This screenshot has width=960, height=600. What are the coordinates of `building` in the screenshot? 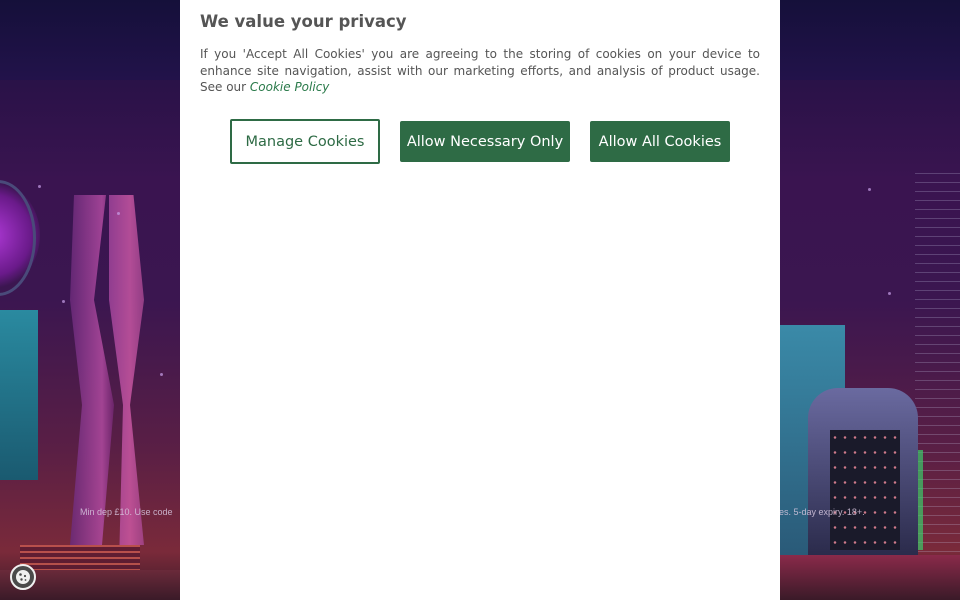 It's located at (19, 395).